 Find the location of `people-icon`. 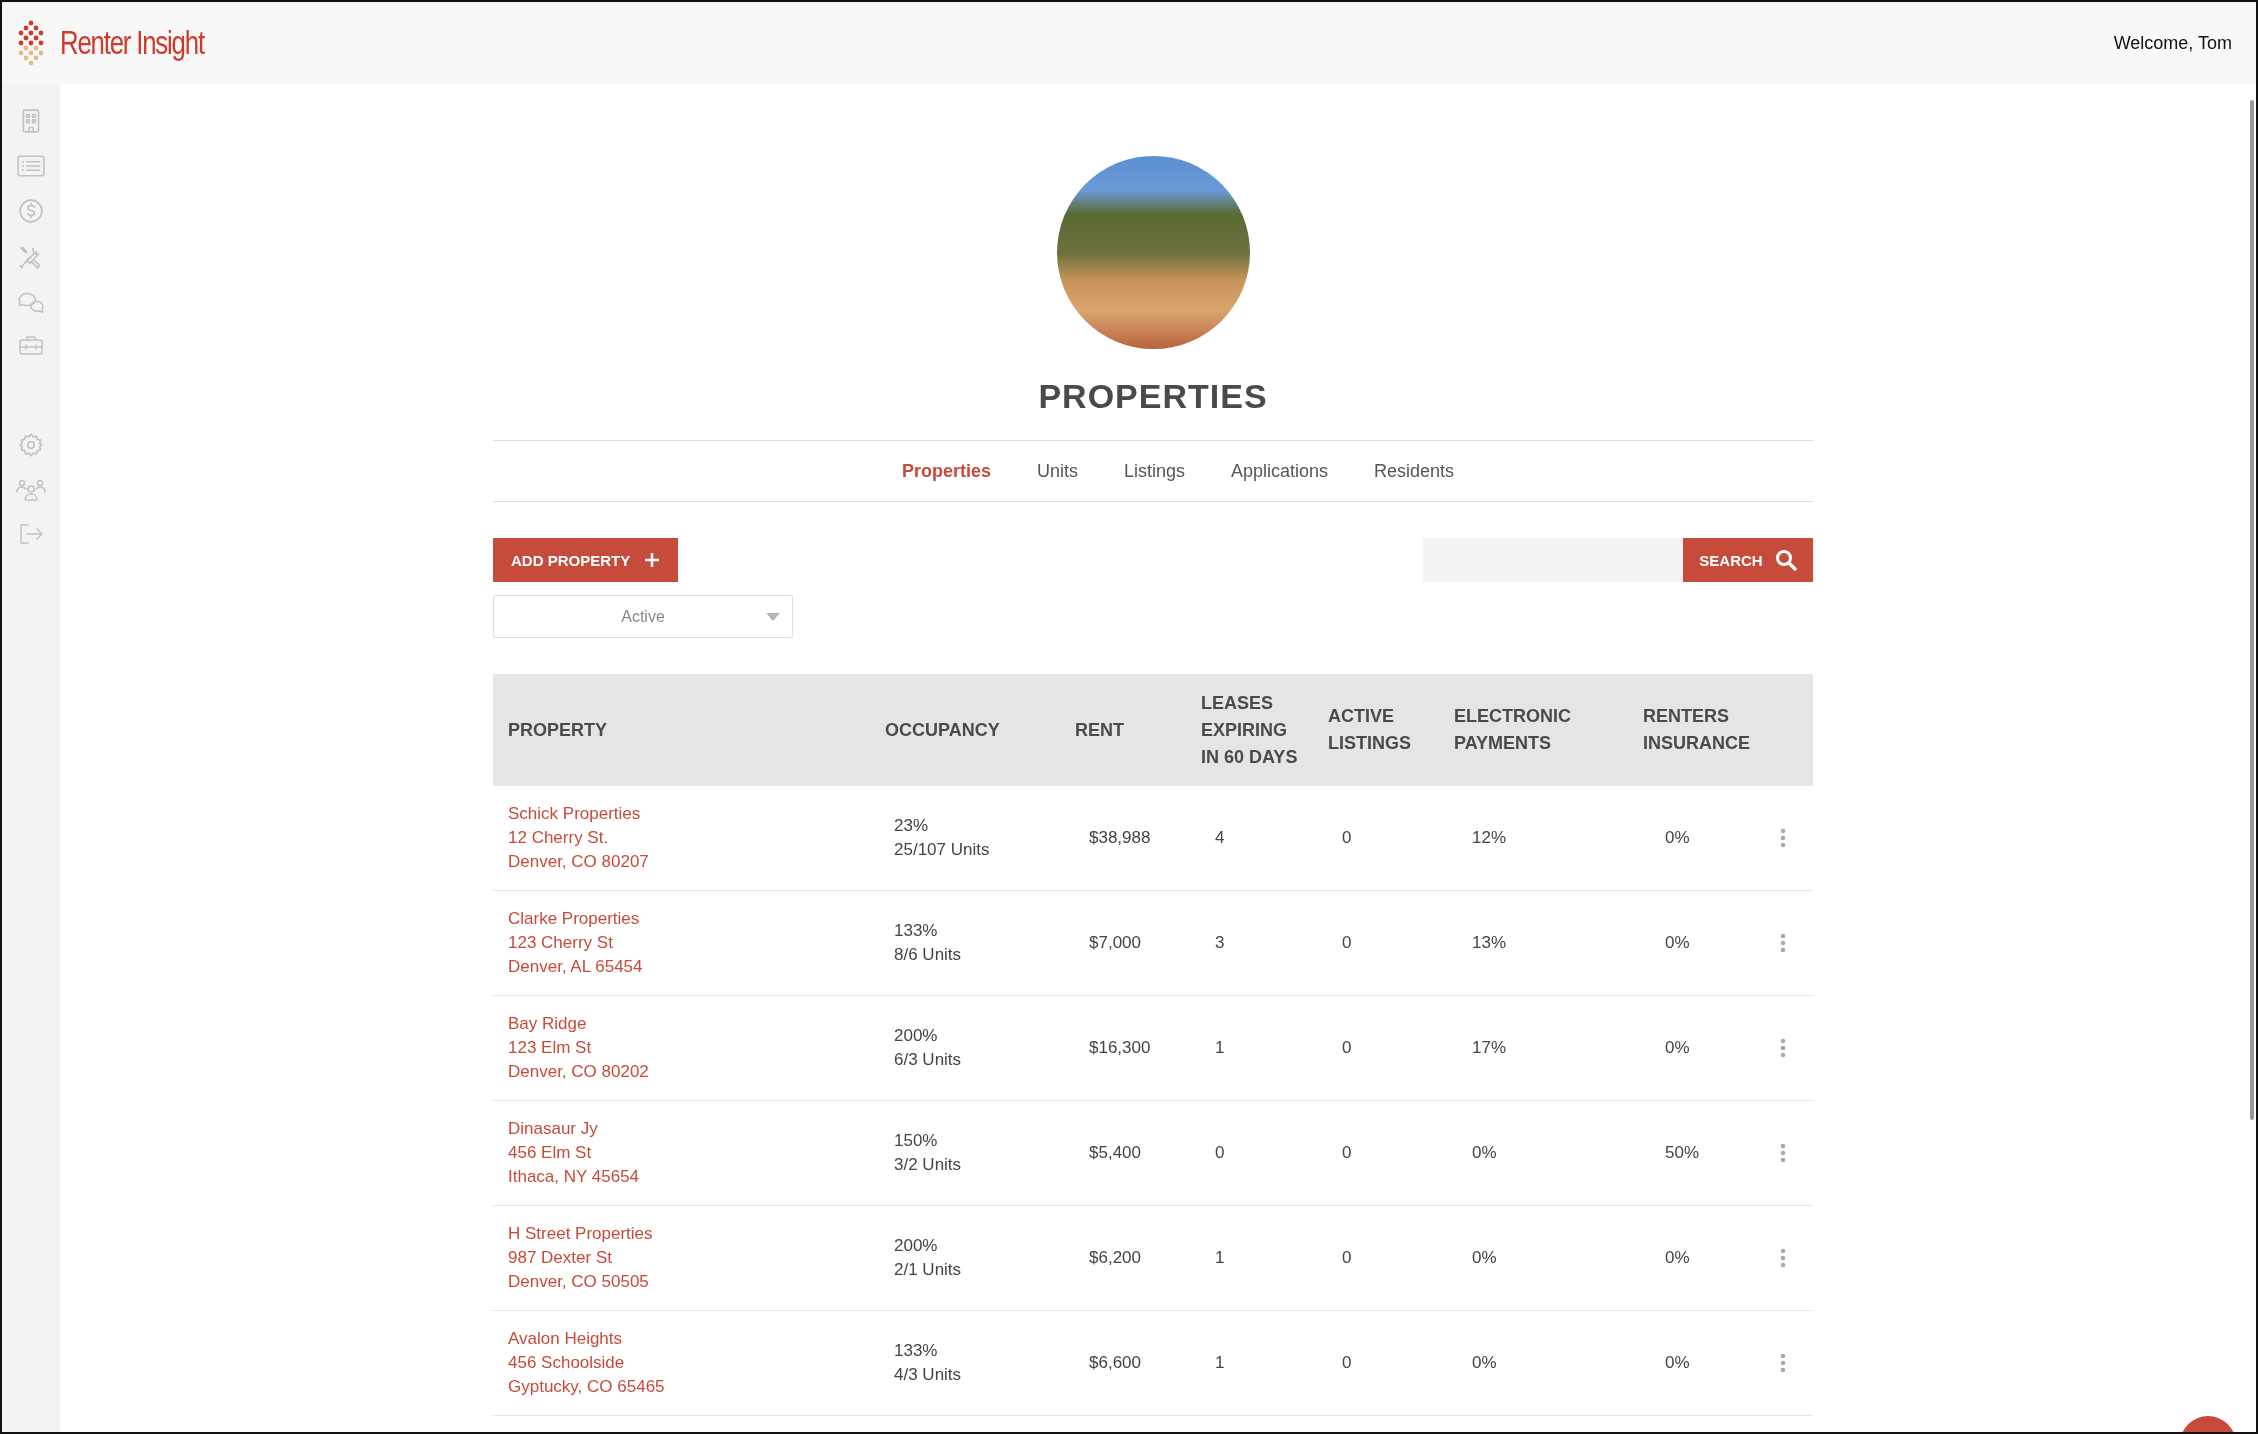

people-icon is located at coordinates (31, 490).